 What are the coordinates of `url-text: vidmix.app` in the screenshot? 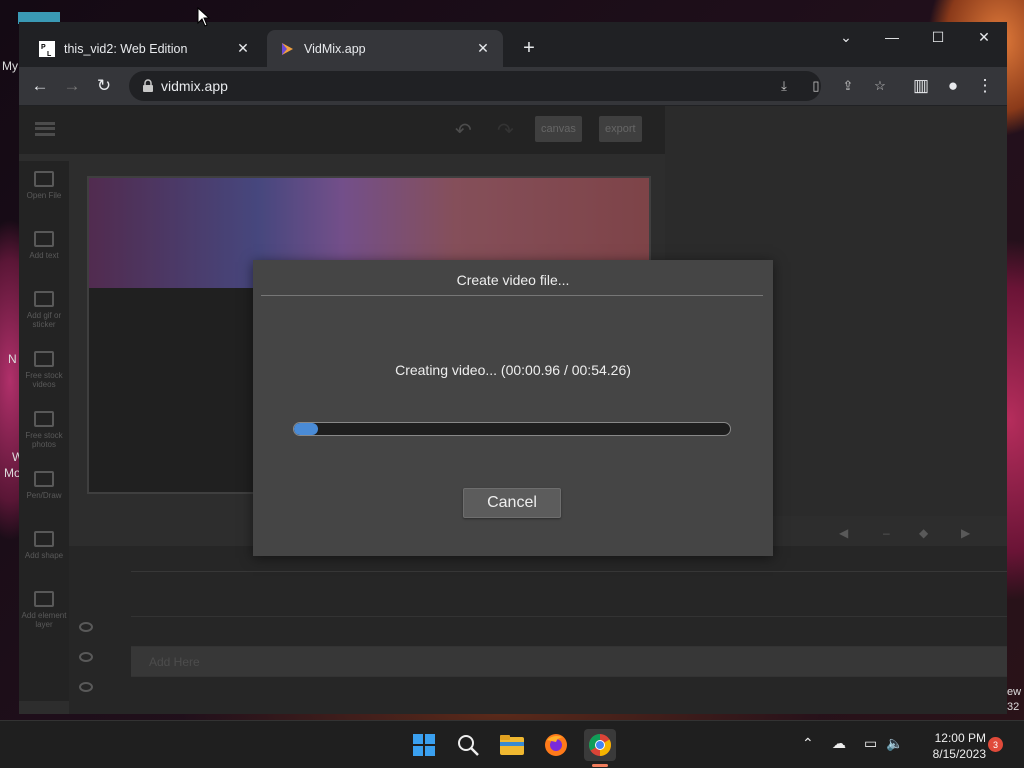 It's located at (194, 86).